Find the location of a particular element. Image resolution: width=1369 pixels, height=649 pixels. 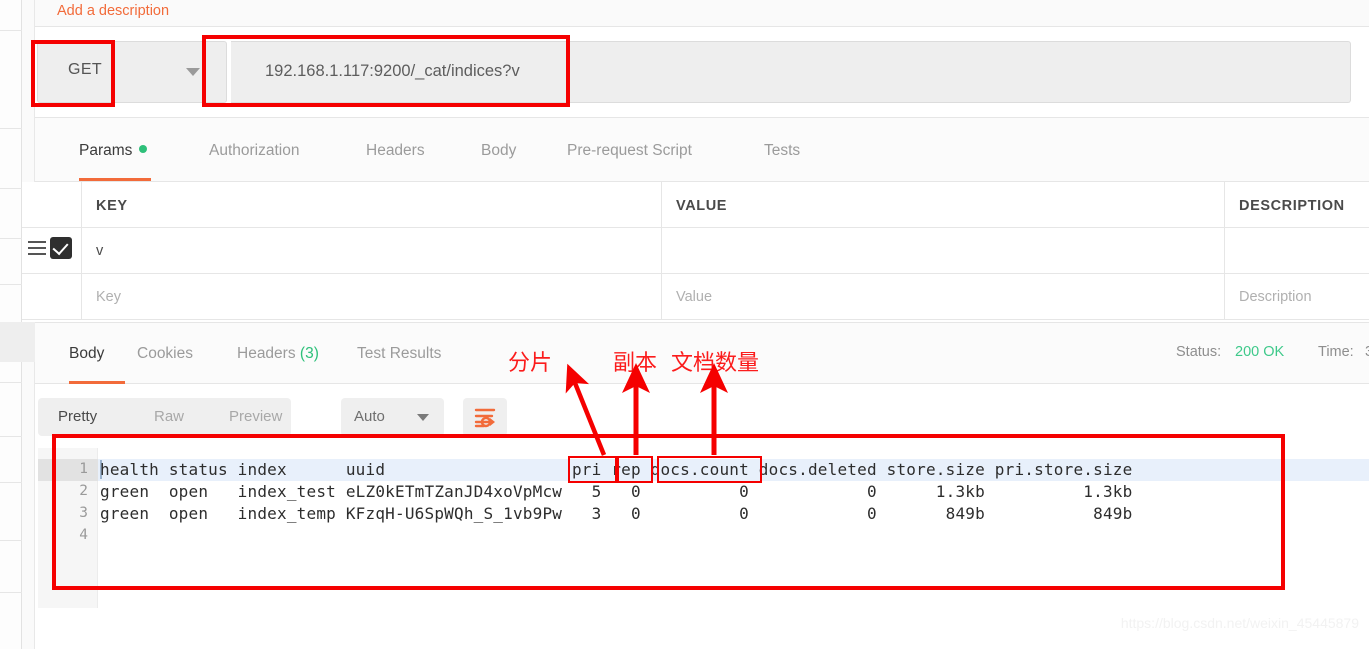

params-newrow-key: Key is located at coordinates (372, 297).